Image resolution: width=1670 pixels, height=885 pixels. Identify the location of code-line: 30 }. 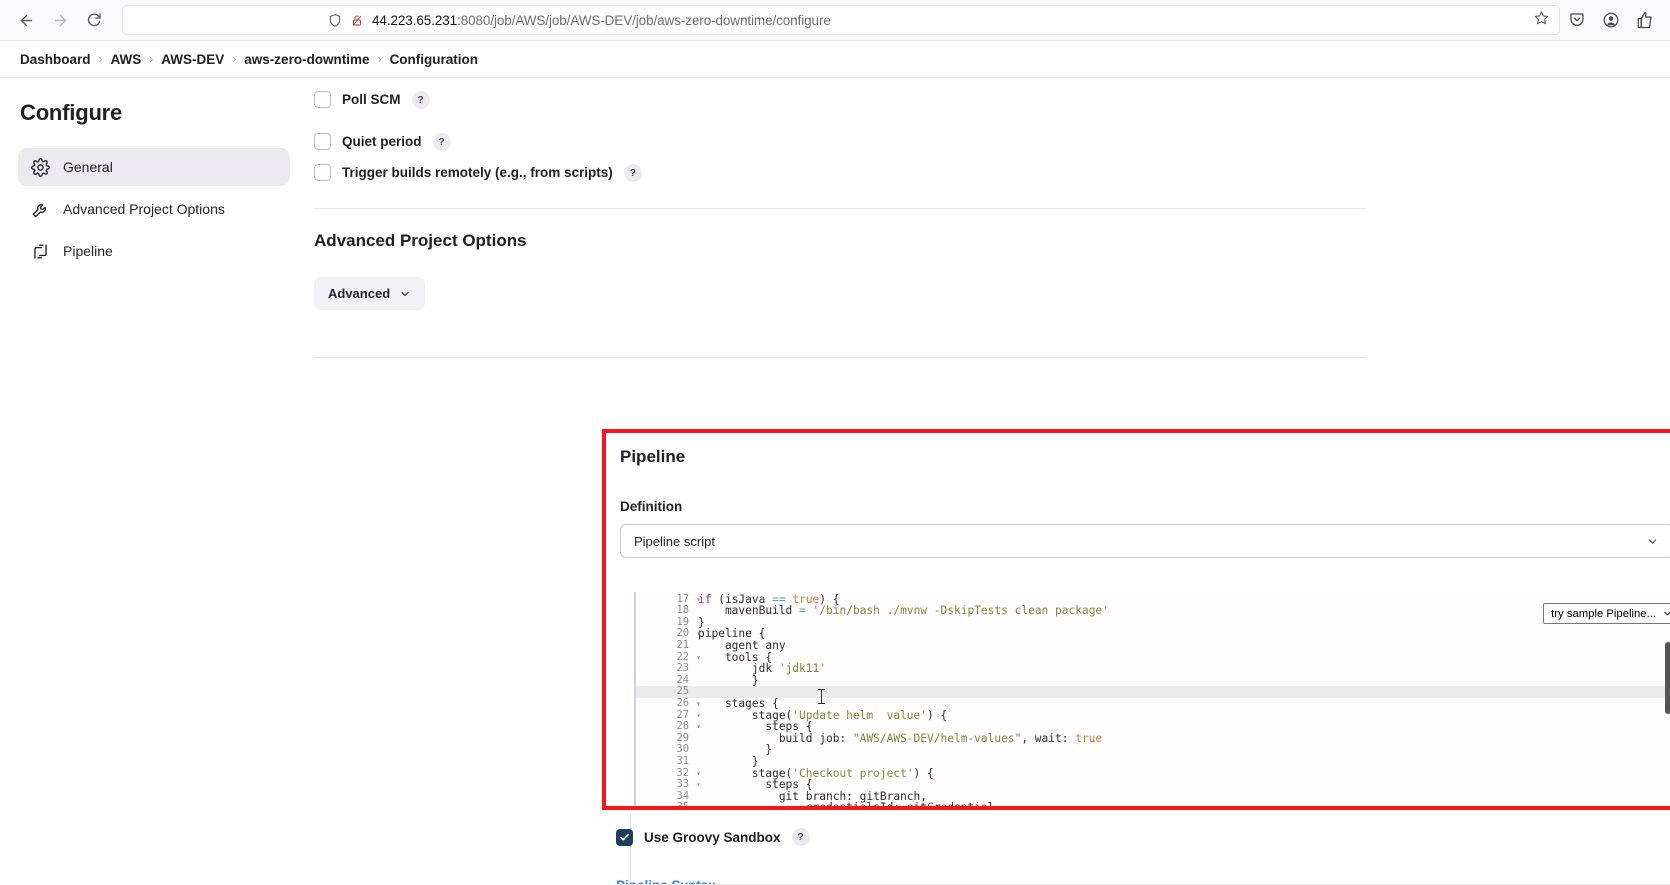
(1153, 750).